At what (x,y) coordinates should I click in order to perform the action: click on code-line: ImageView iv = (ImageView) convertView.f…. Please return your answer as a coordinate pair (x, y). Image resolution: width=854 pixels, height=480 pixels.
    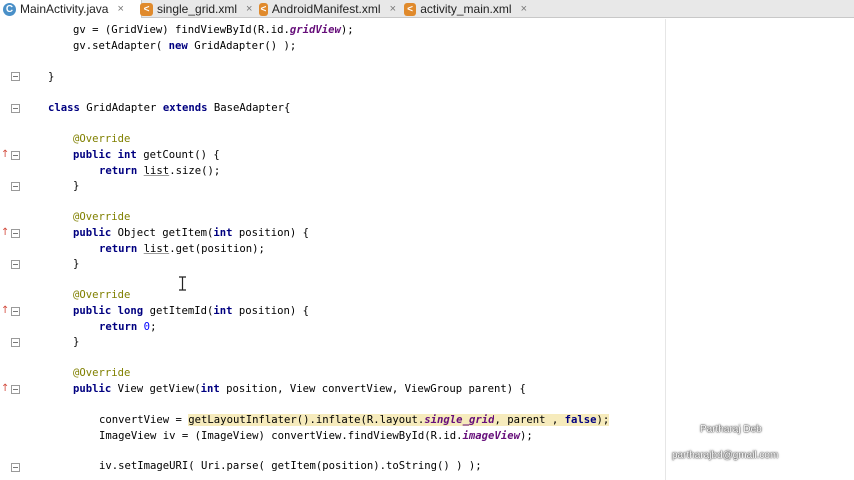
    Looking at the image, I should click on (316, 436).